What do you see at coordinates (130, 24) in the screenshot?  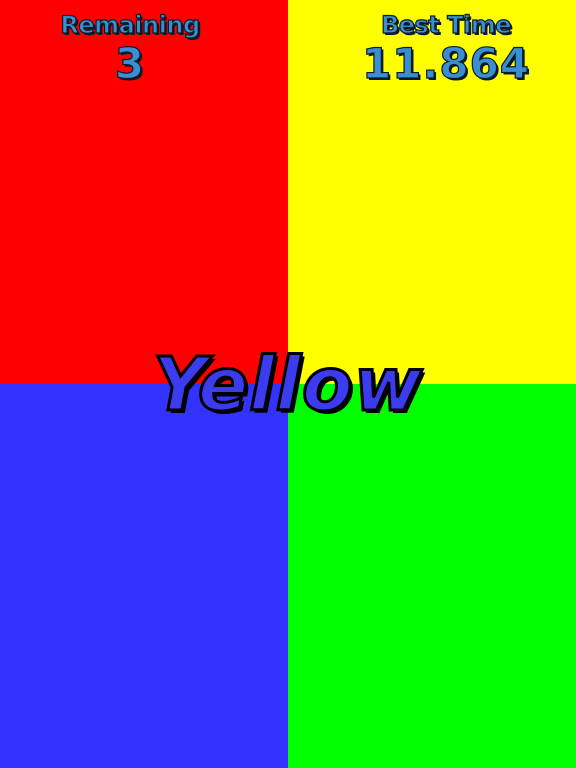 I see `remaining-label: Remaining` at bounding box center [130, 24].